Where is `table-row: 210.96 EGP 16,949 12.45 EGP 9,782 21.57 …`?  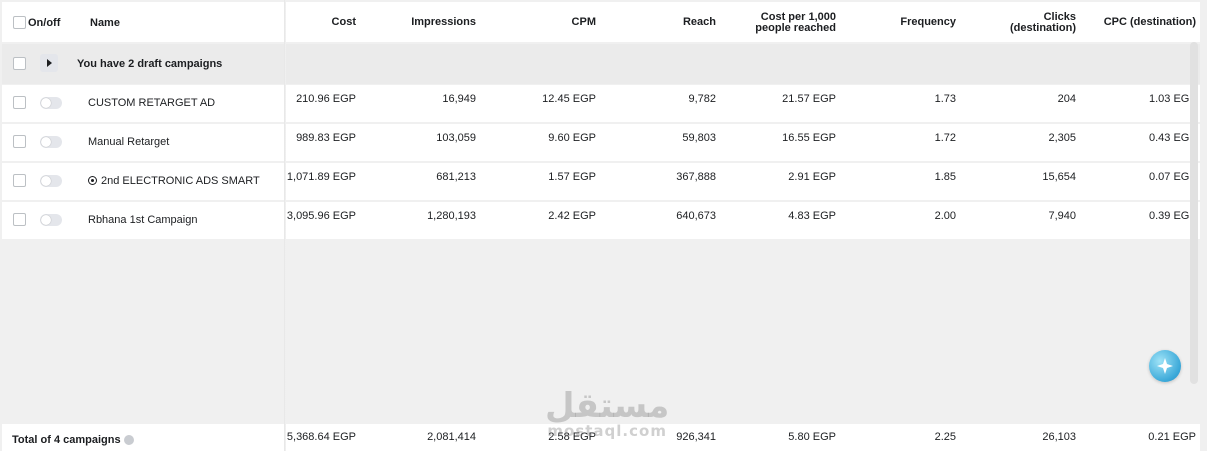 table-row: 210.96 EGP 16,949 12.45 EGP 9,782 21.57 … is located at coordinates (743, 103).